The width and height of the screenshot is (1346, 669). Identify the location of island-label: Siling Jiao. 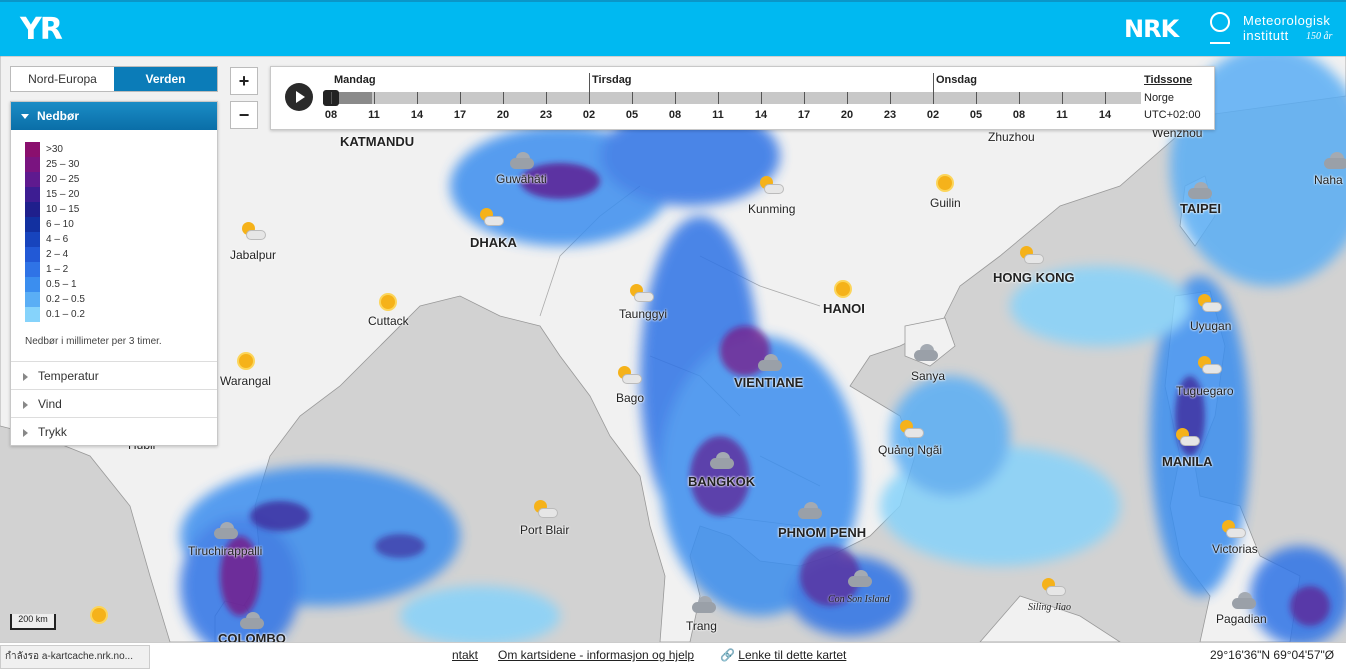
(1049, 607).